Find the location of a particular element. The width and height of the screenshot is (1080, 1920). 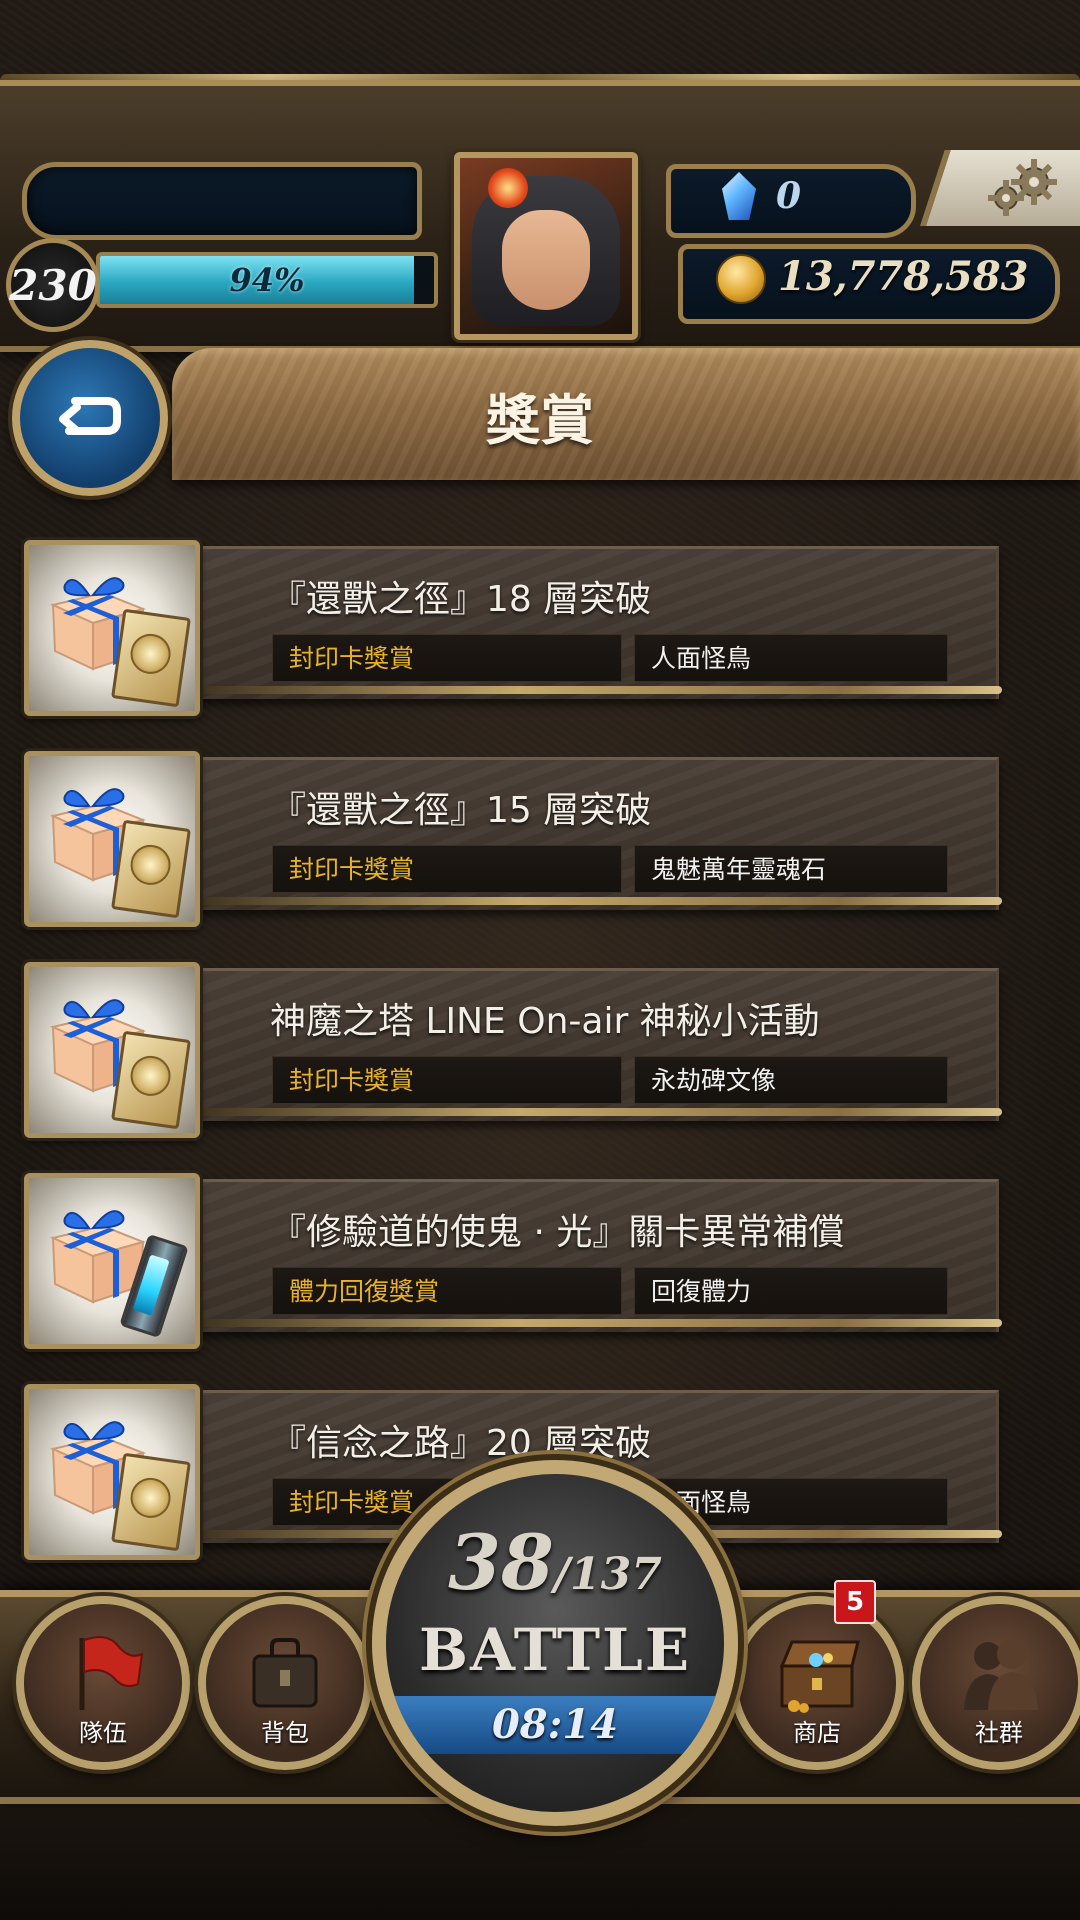

nav-shop-label: 商店 is located at coordinates (817, 1733).